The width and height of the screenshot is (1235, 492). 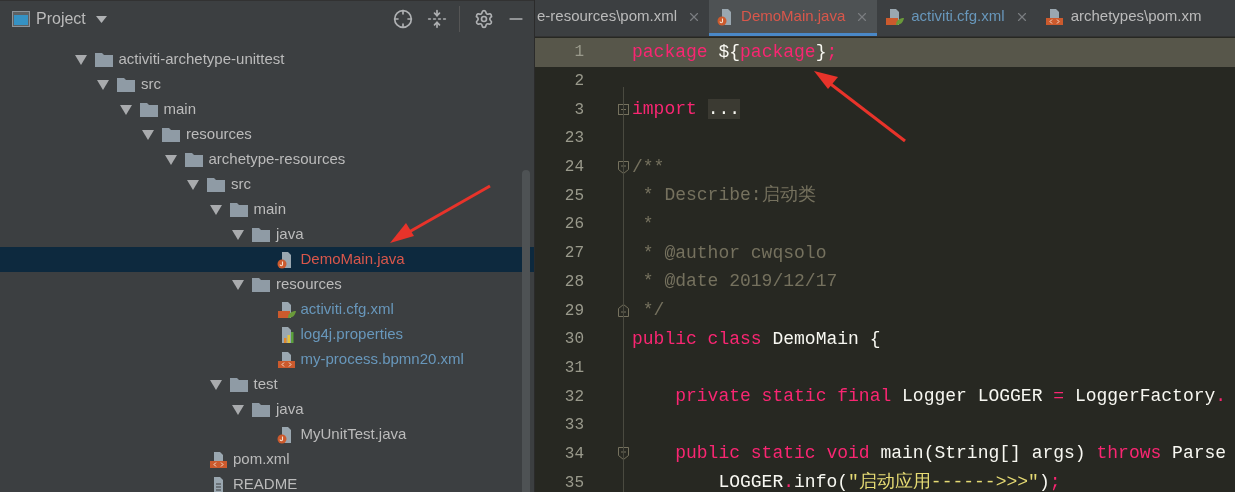 I want to click on line-number: 1, so click(x=578, y=53).